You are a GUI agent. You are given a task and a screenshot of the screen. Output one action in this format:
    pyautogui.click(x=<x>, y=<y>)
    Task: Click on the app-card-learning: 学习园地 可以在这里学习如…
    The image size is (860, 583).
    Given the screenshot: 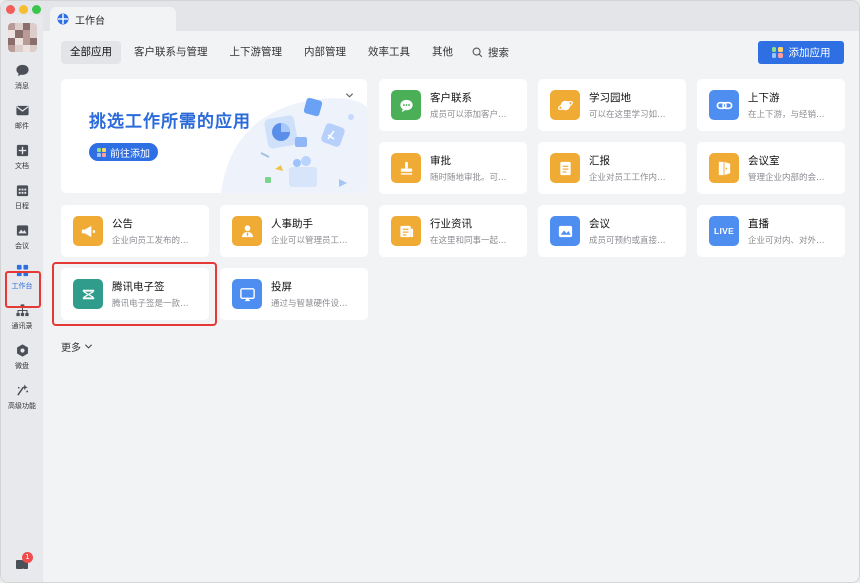 What is the action you would take?
    pyautogui.click(x=612, y=105)
    